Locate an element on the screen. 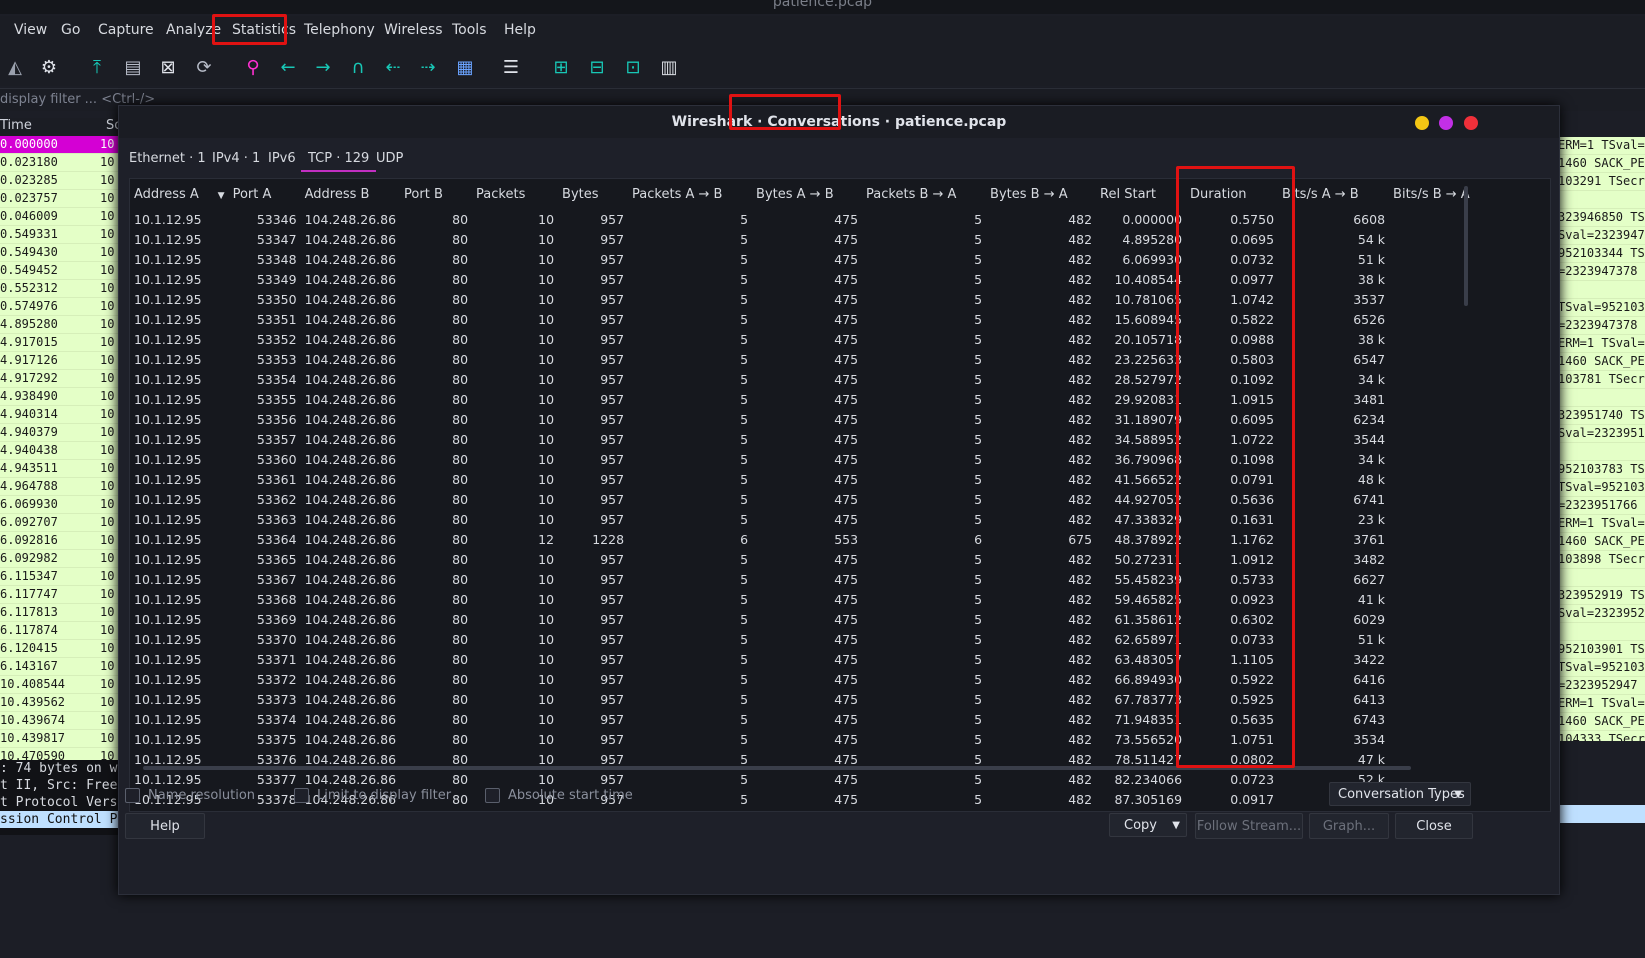  packet-row: 6.117747 10 is located at coordinates (59, 595).